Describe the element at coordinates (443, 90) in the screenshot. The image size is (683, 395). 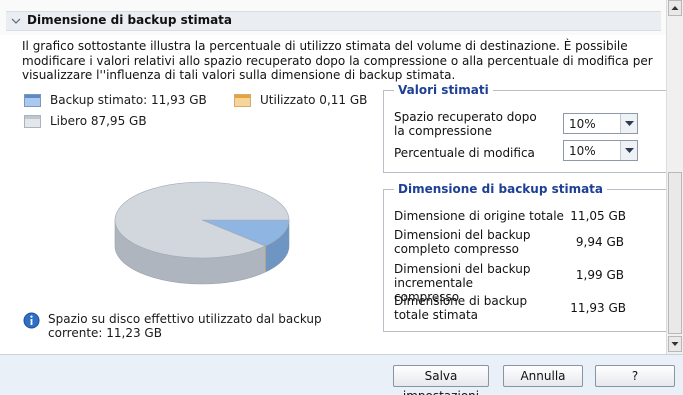
I see `valori-stimati-title: Valori stimati` at that location.